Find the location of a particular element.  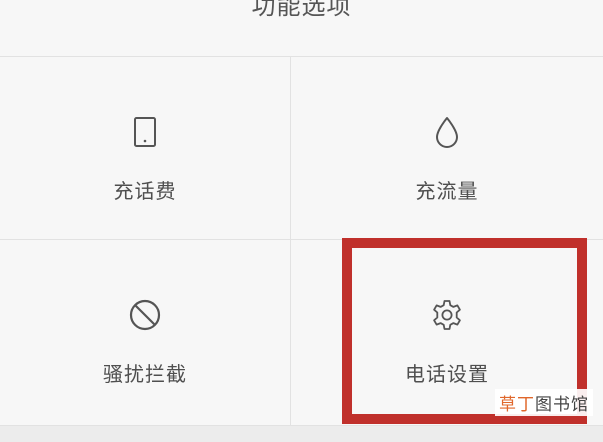

gear-icon is located at coordinates (447, 315).